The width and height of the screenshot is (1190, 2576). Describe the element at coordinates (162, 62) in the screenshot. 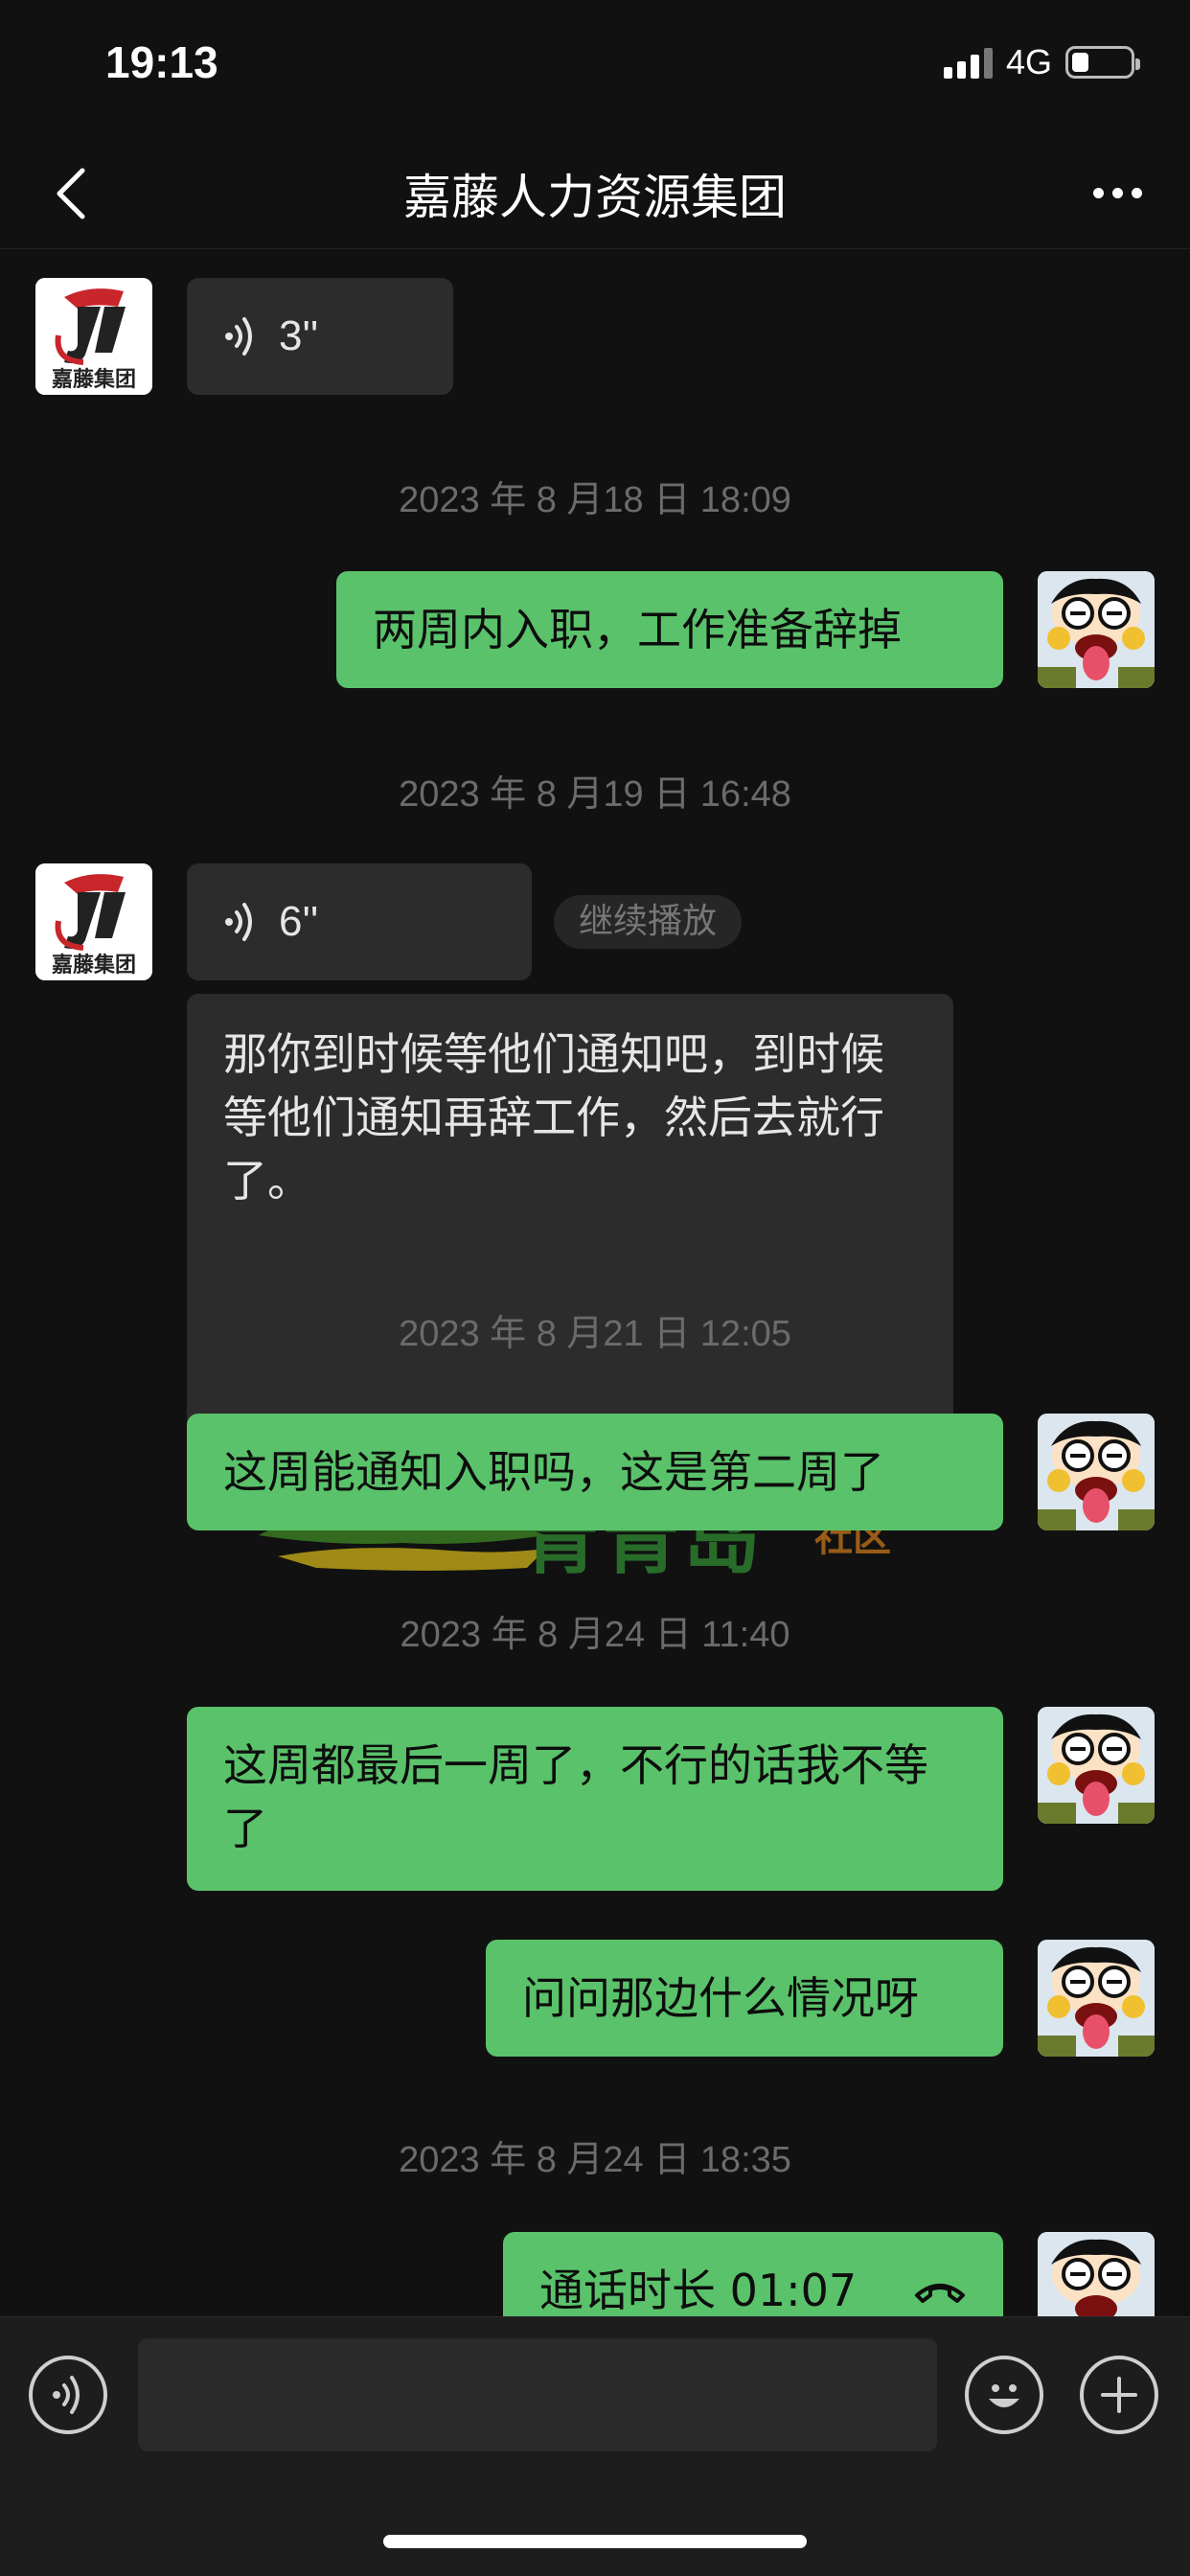

I see `status-time: 19:13` at that location.